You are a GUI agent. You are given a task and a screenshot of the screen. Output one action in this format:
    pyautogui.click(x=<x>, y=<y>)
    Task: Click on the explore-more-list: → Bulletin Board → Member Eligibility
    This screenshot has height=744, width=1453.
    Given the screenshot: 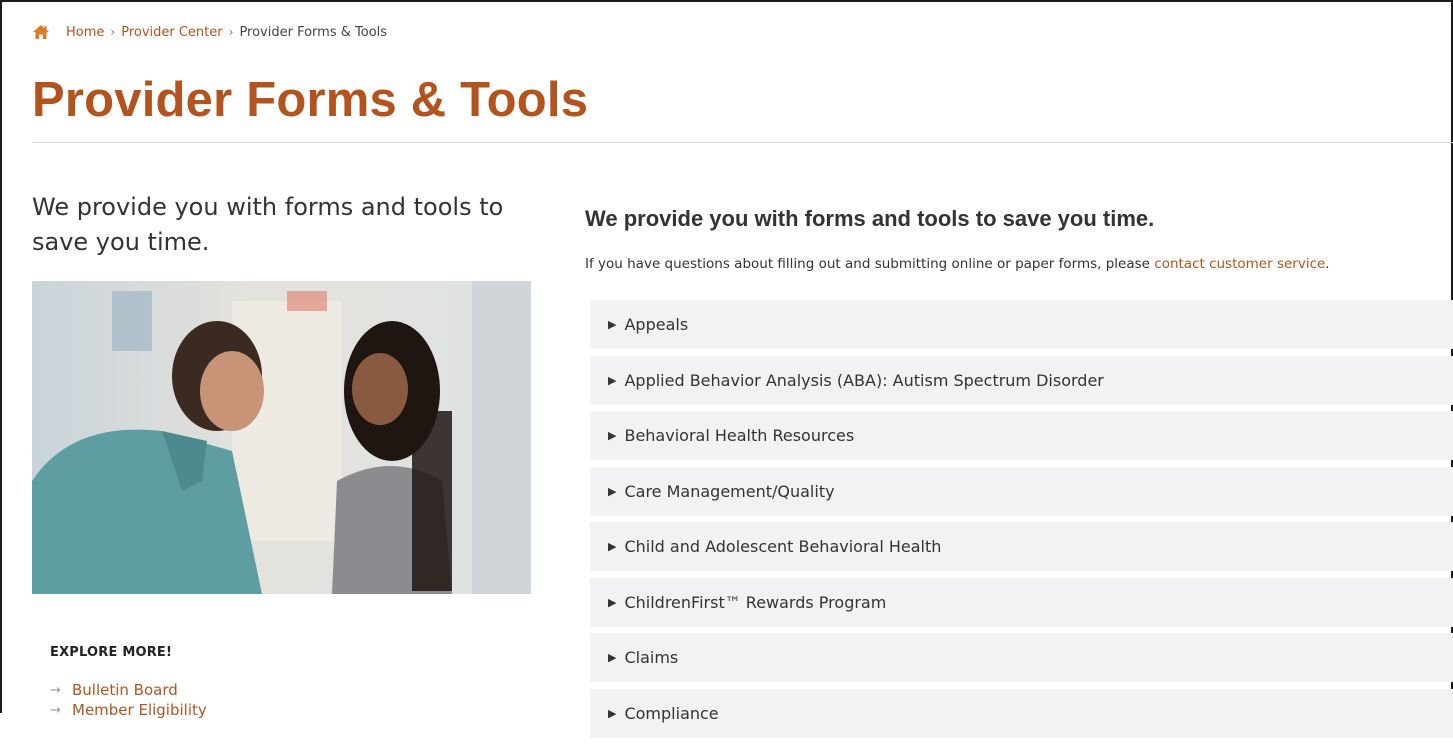 What is the action you would take?
    pyautogui.click(x=128, y=700)
    